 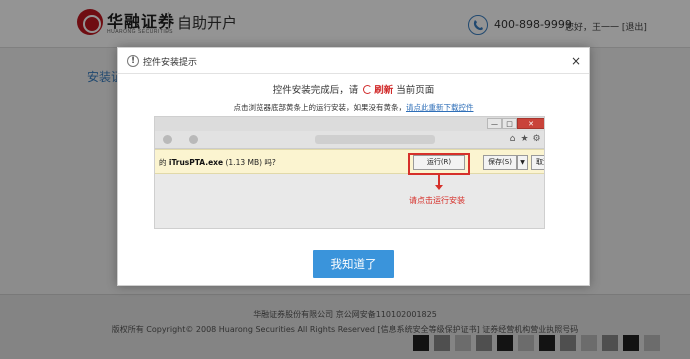 I want to click on refresh-instruction: 控件安装完成后，请 刷新 当前页面, so click(x=353, y=89).